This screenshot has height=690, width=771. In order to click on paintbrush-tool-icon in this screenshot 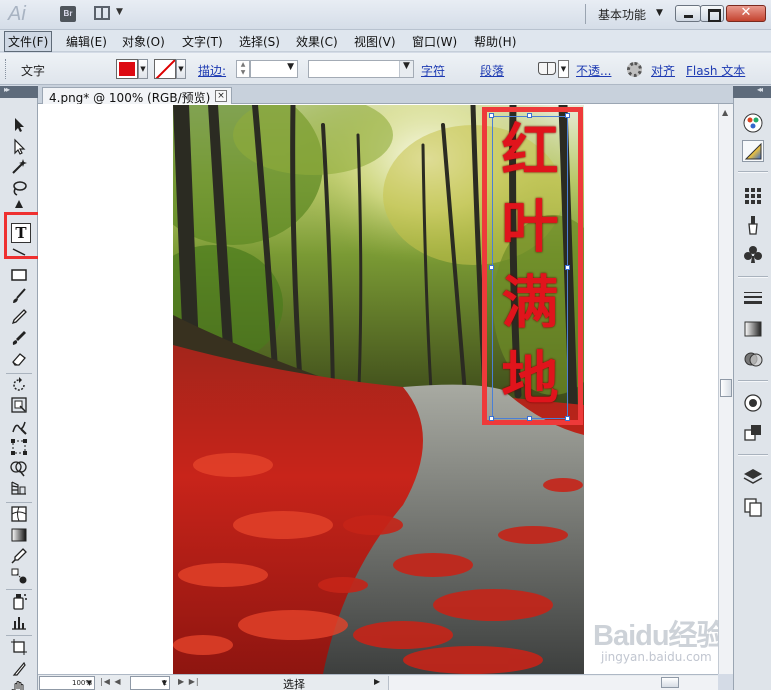, I will do `click(19, 296)`.